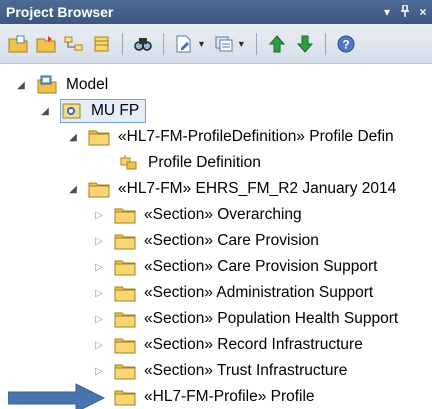 The height and width of the screenshot is (409, 432). I want to click on tree-item-section-record-infrastructure: ▷ «Section» Record Infrastructure, so click(227, 345).